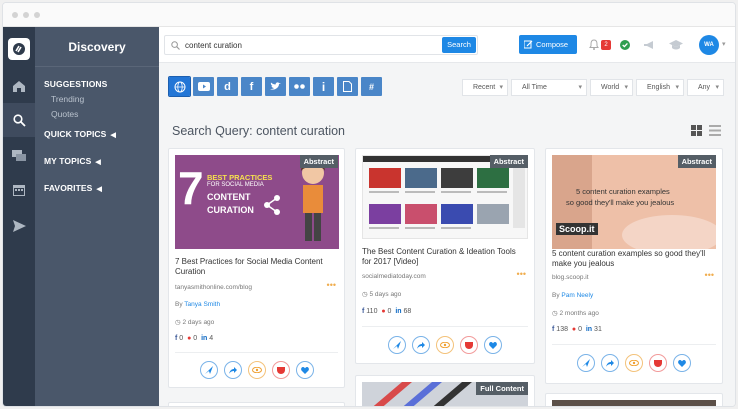 Image resolution: width=738 pixels, height=409 pixels. What do you see at coordinates (371, 86) in the screenshot?
I see `hashtag-icon: #` at bounding box center [371, 86].